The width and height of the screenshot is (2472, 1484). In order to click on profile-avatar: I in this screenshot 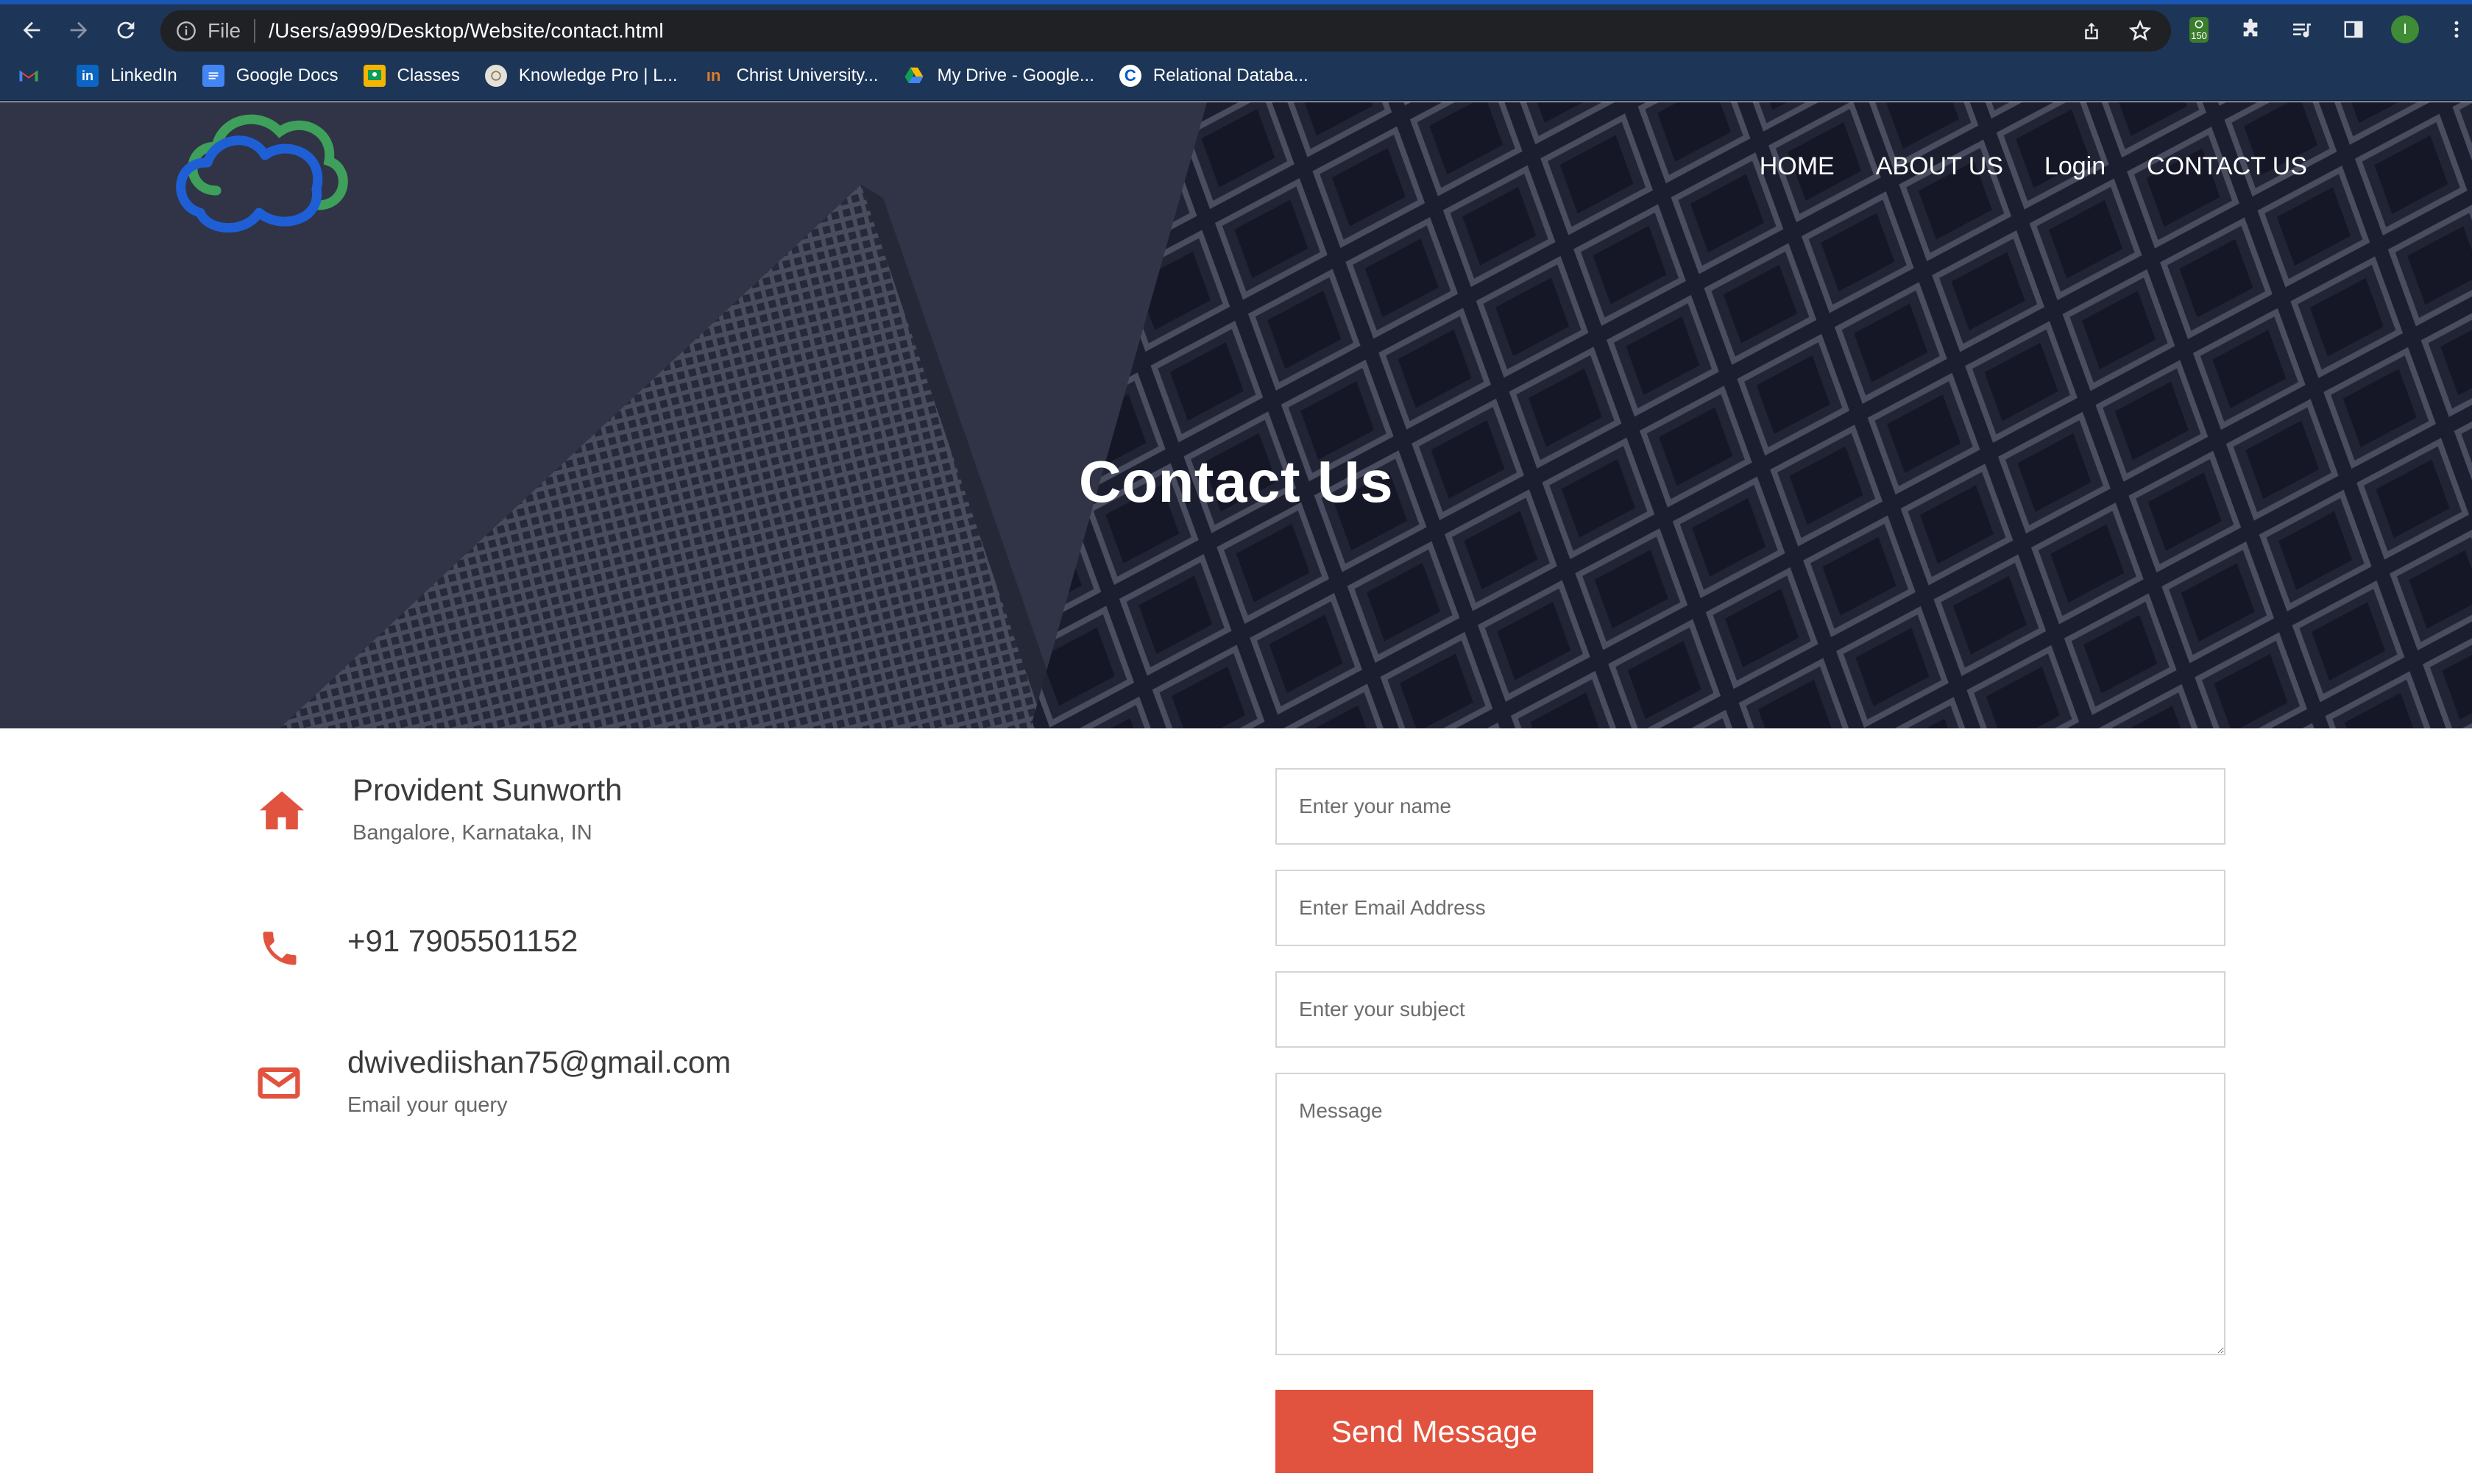, I will do `click(2405, 29)`.